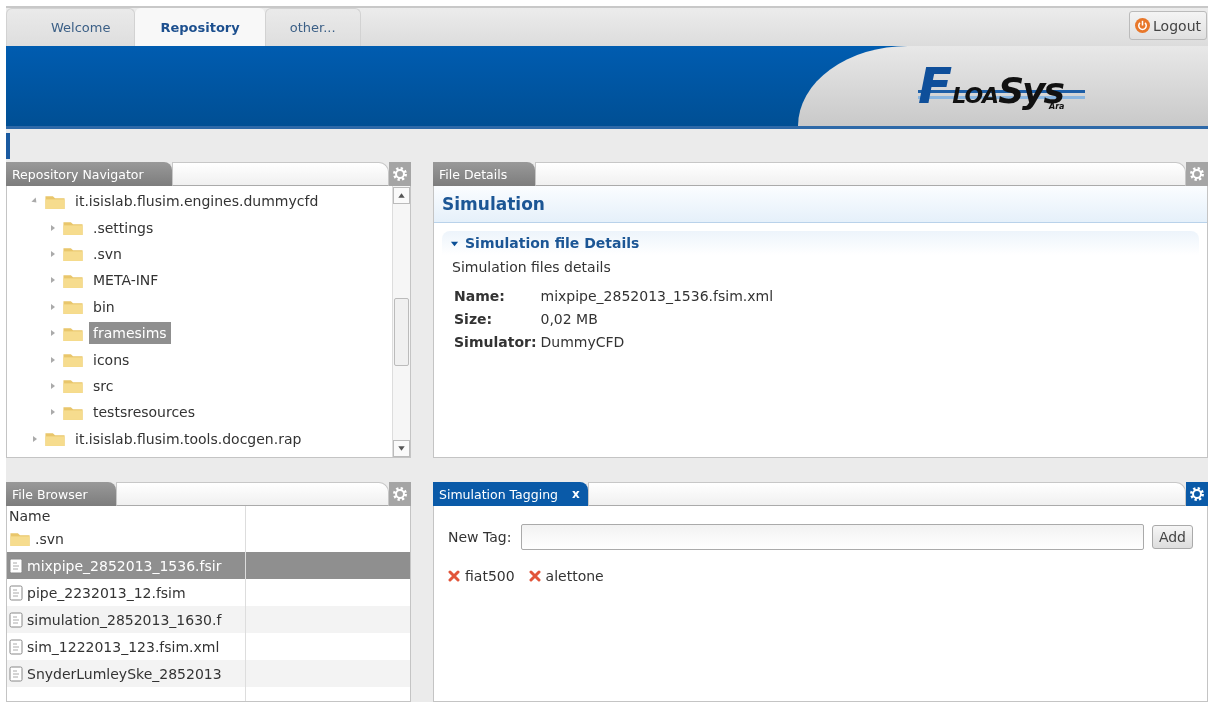  Describe the element at coordinates (107, 253) in the screenshot. I see `tree-item: .svn` at that location.